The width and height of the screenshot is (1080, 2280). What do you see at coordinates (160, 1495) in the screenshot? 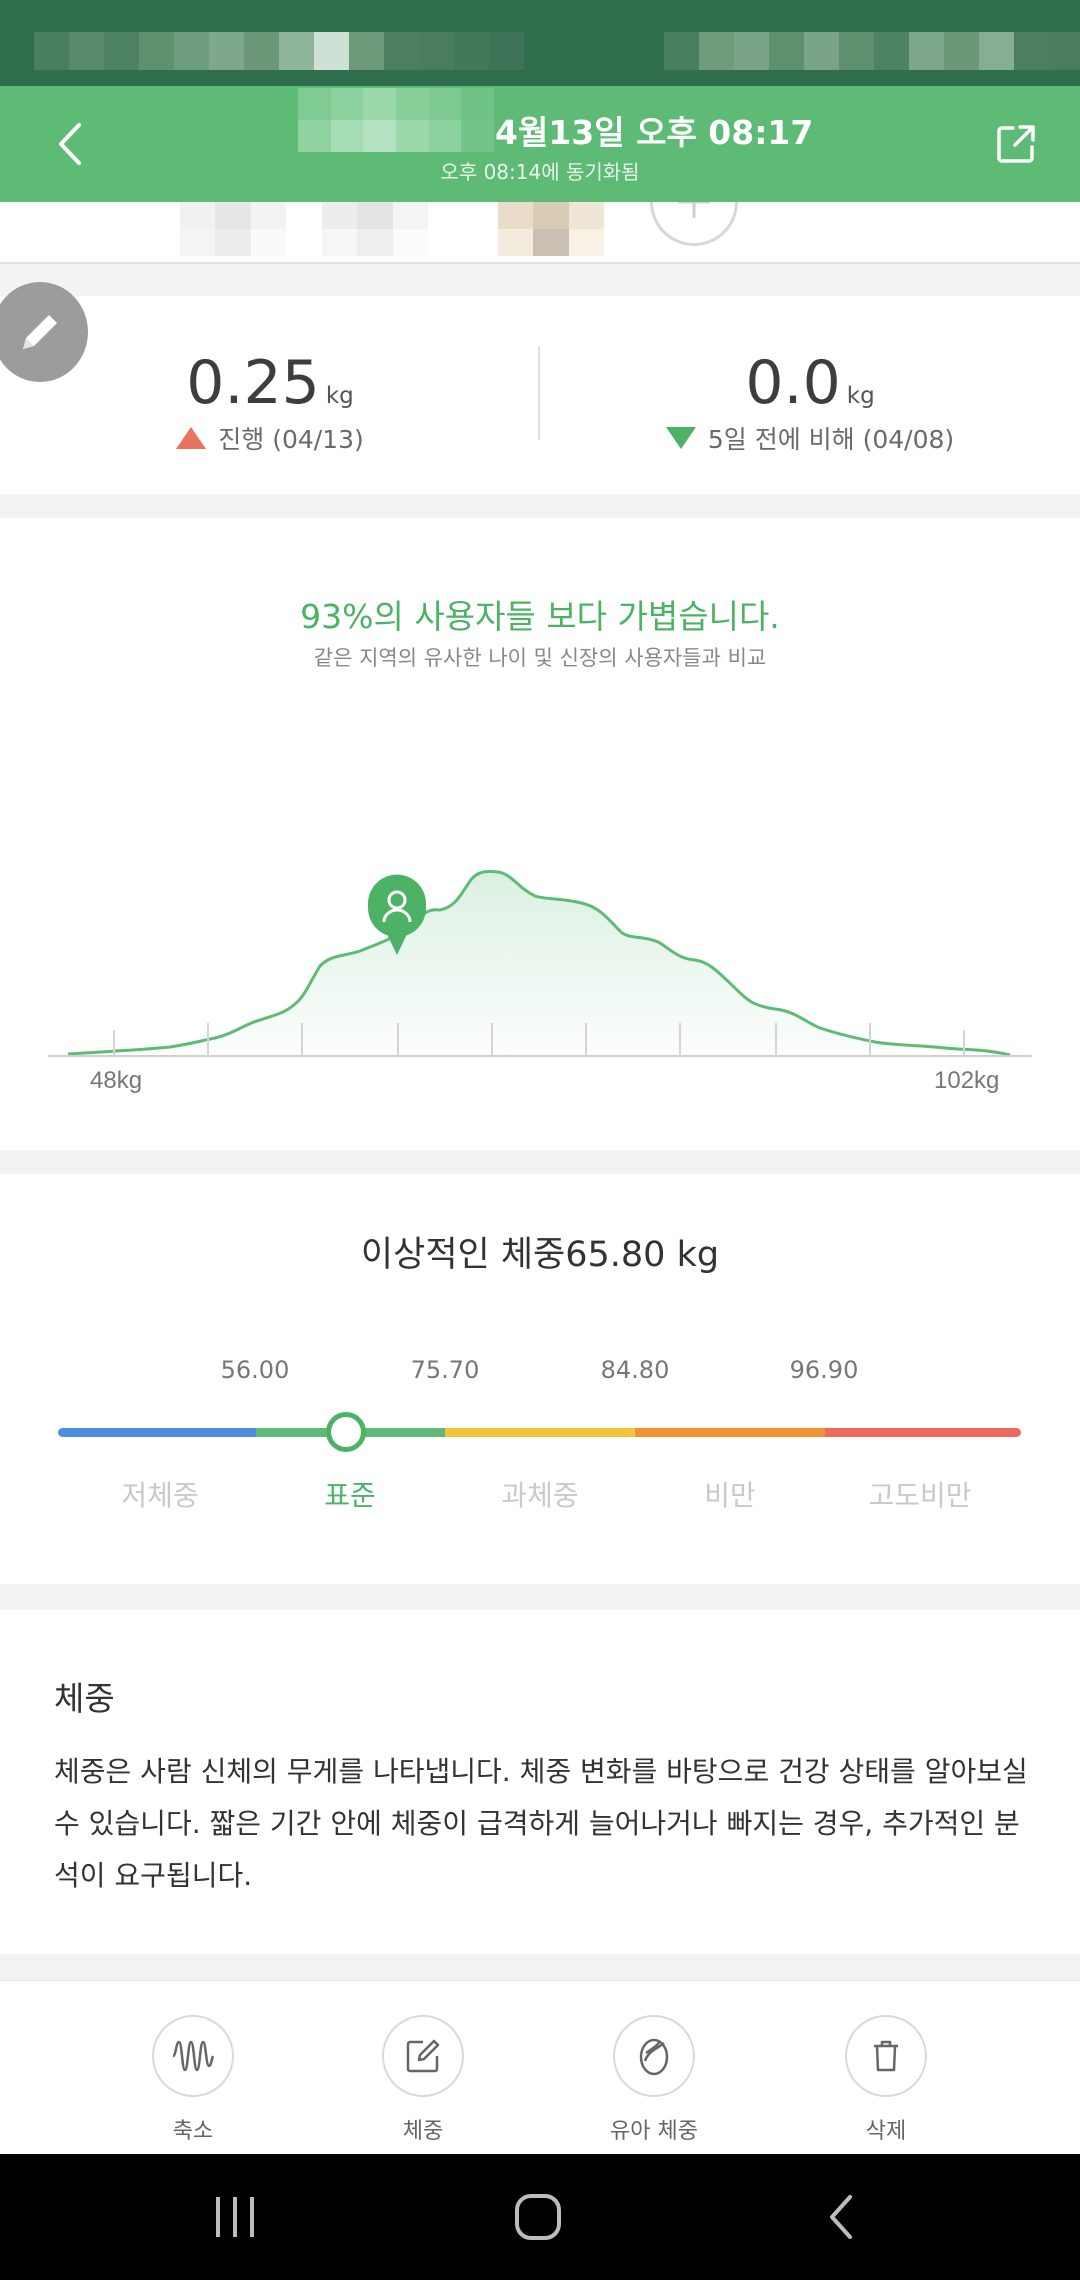
I see `category-underweight: 저체중` at bounding box center [160, 1495].